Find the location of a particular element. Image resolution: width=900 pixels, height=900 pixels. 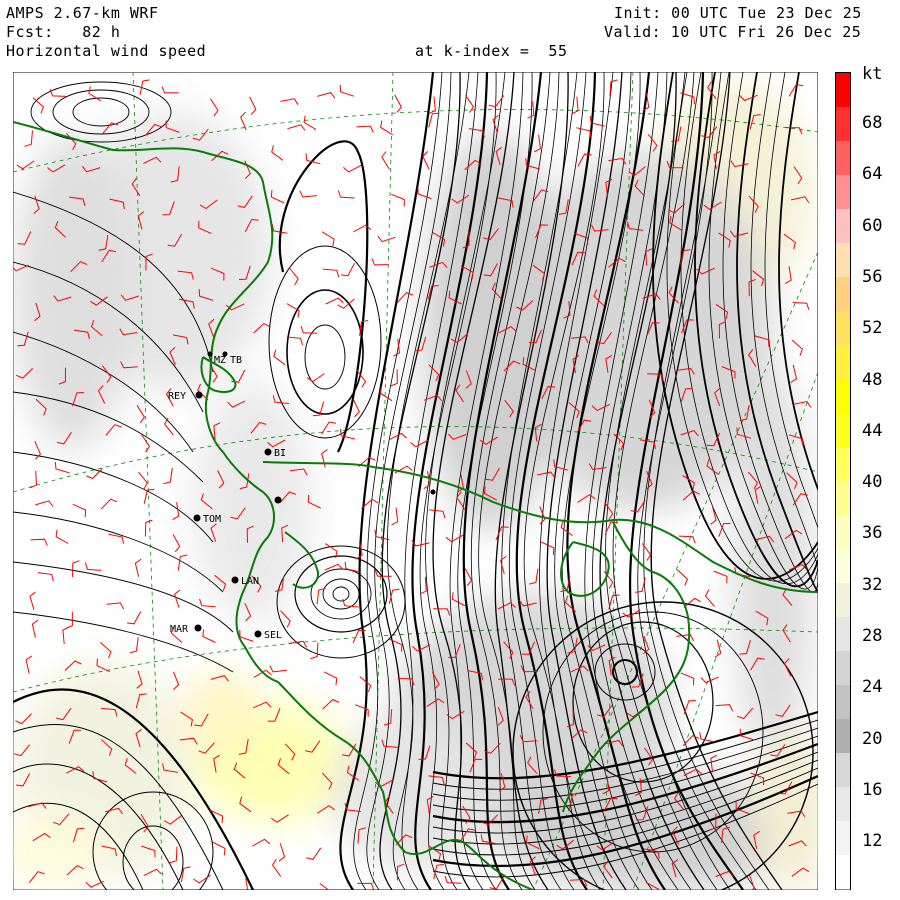

station-label: MZ is located at coordinates (220, 360).